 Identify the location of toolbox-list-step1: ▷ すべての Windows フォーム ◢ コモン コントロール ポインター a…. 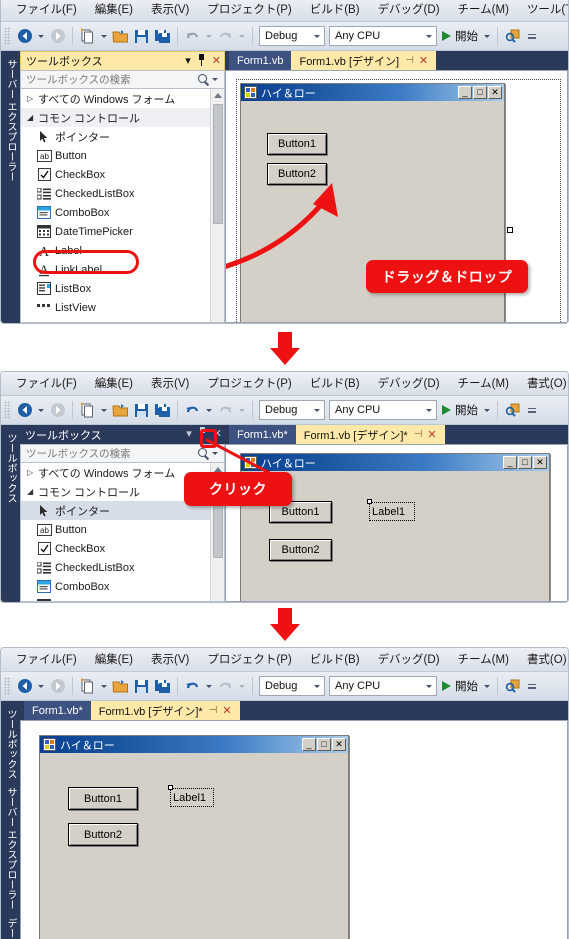
(122, 206).